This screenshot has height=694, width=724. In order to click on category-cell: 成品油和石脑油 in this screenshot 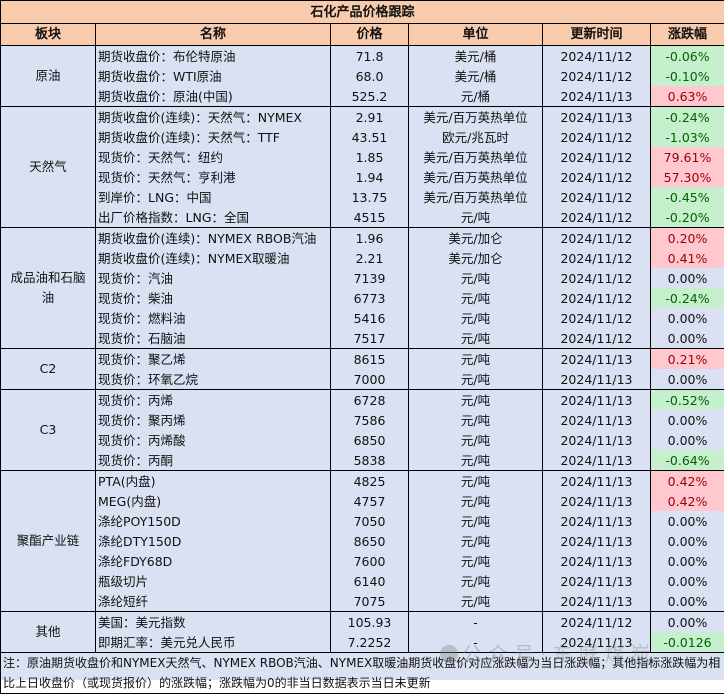, I will do `click(48, 288)`.